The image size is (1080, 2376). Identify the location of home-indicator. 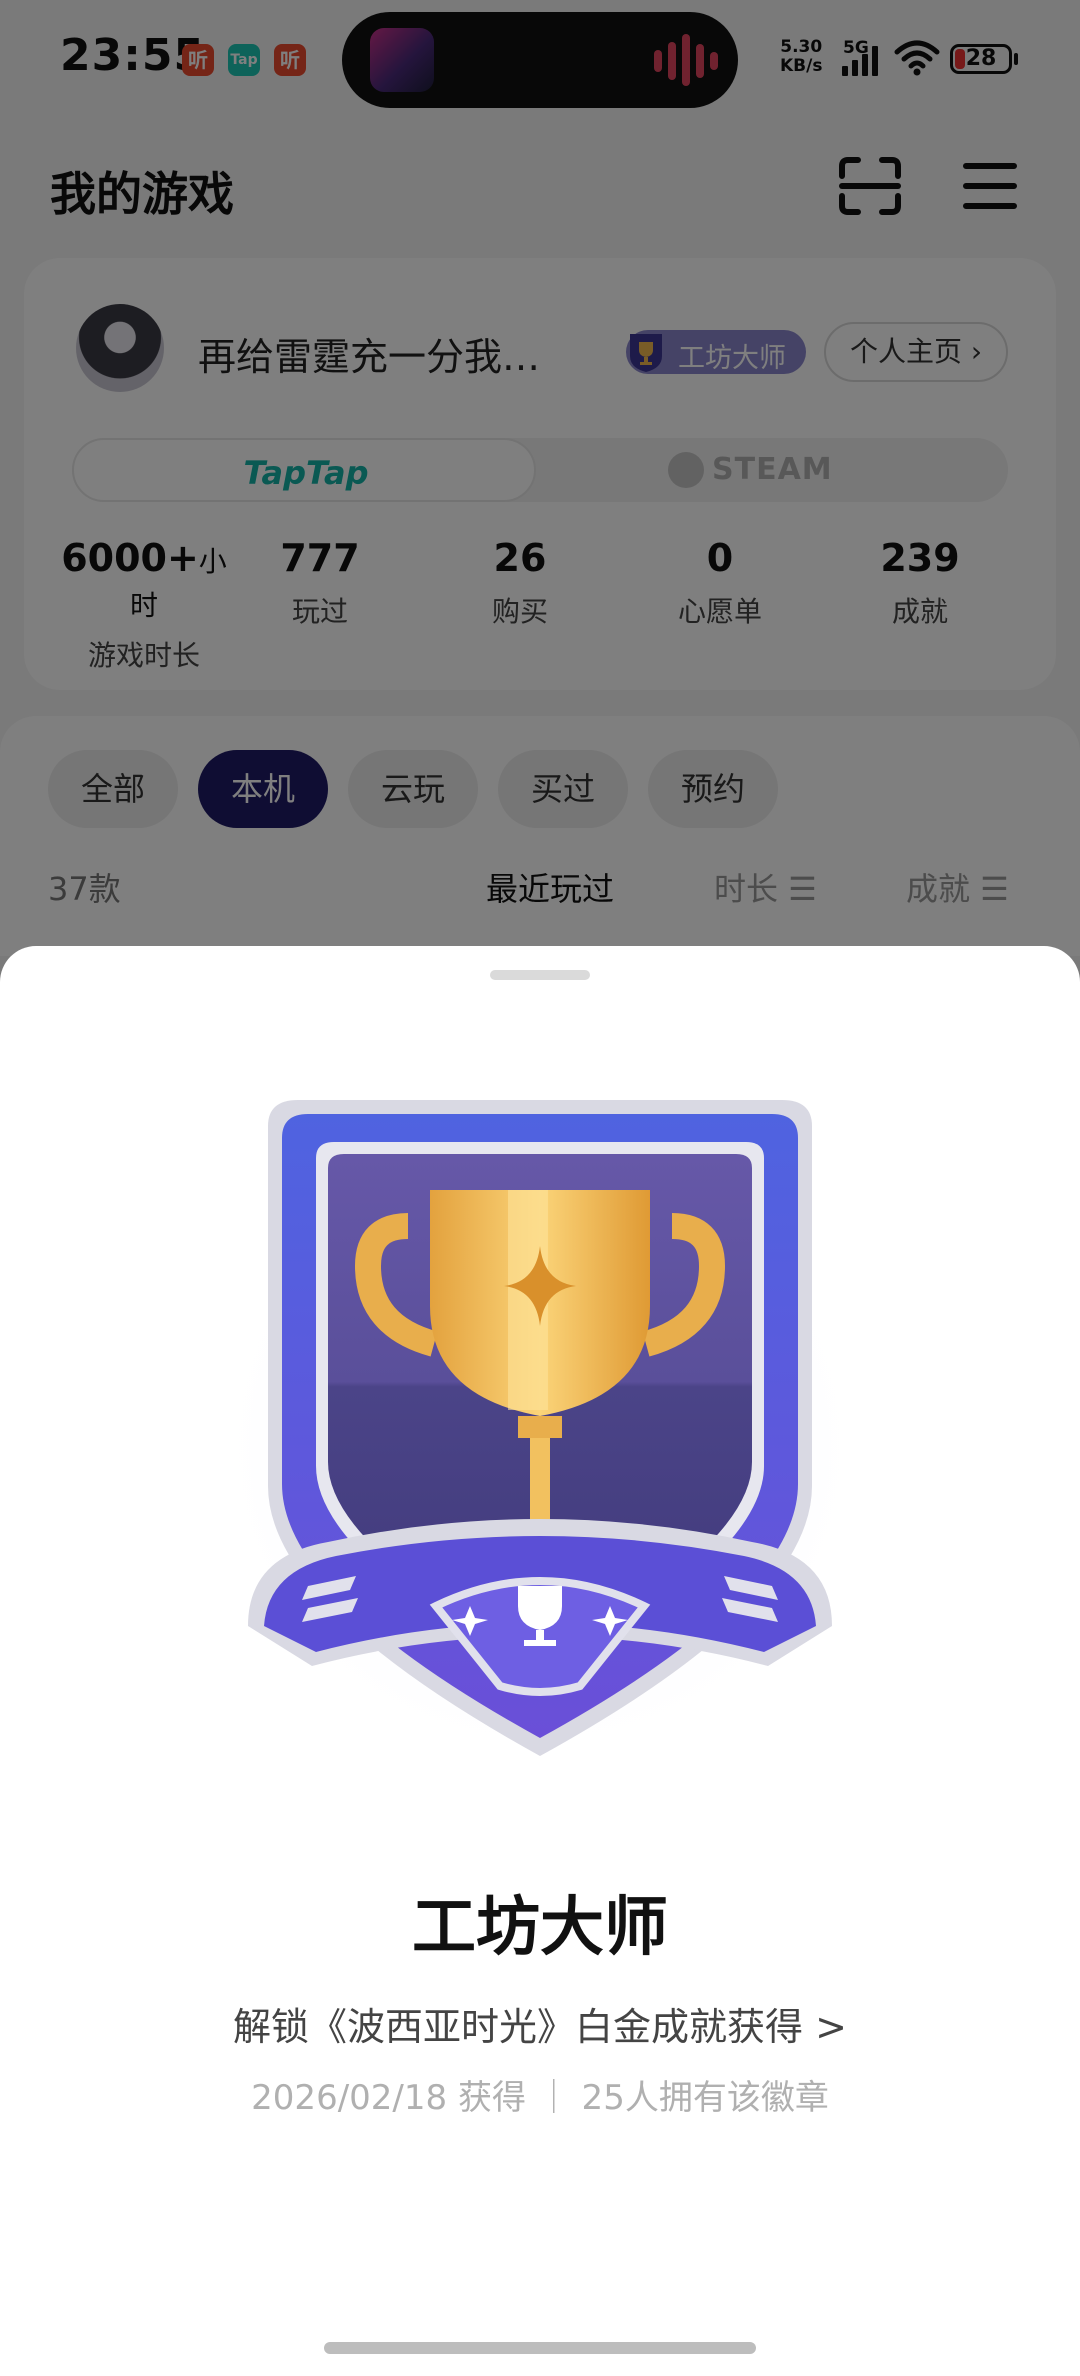
(540, 2348).